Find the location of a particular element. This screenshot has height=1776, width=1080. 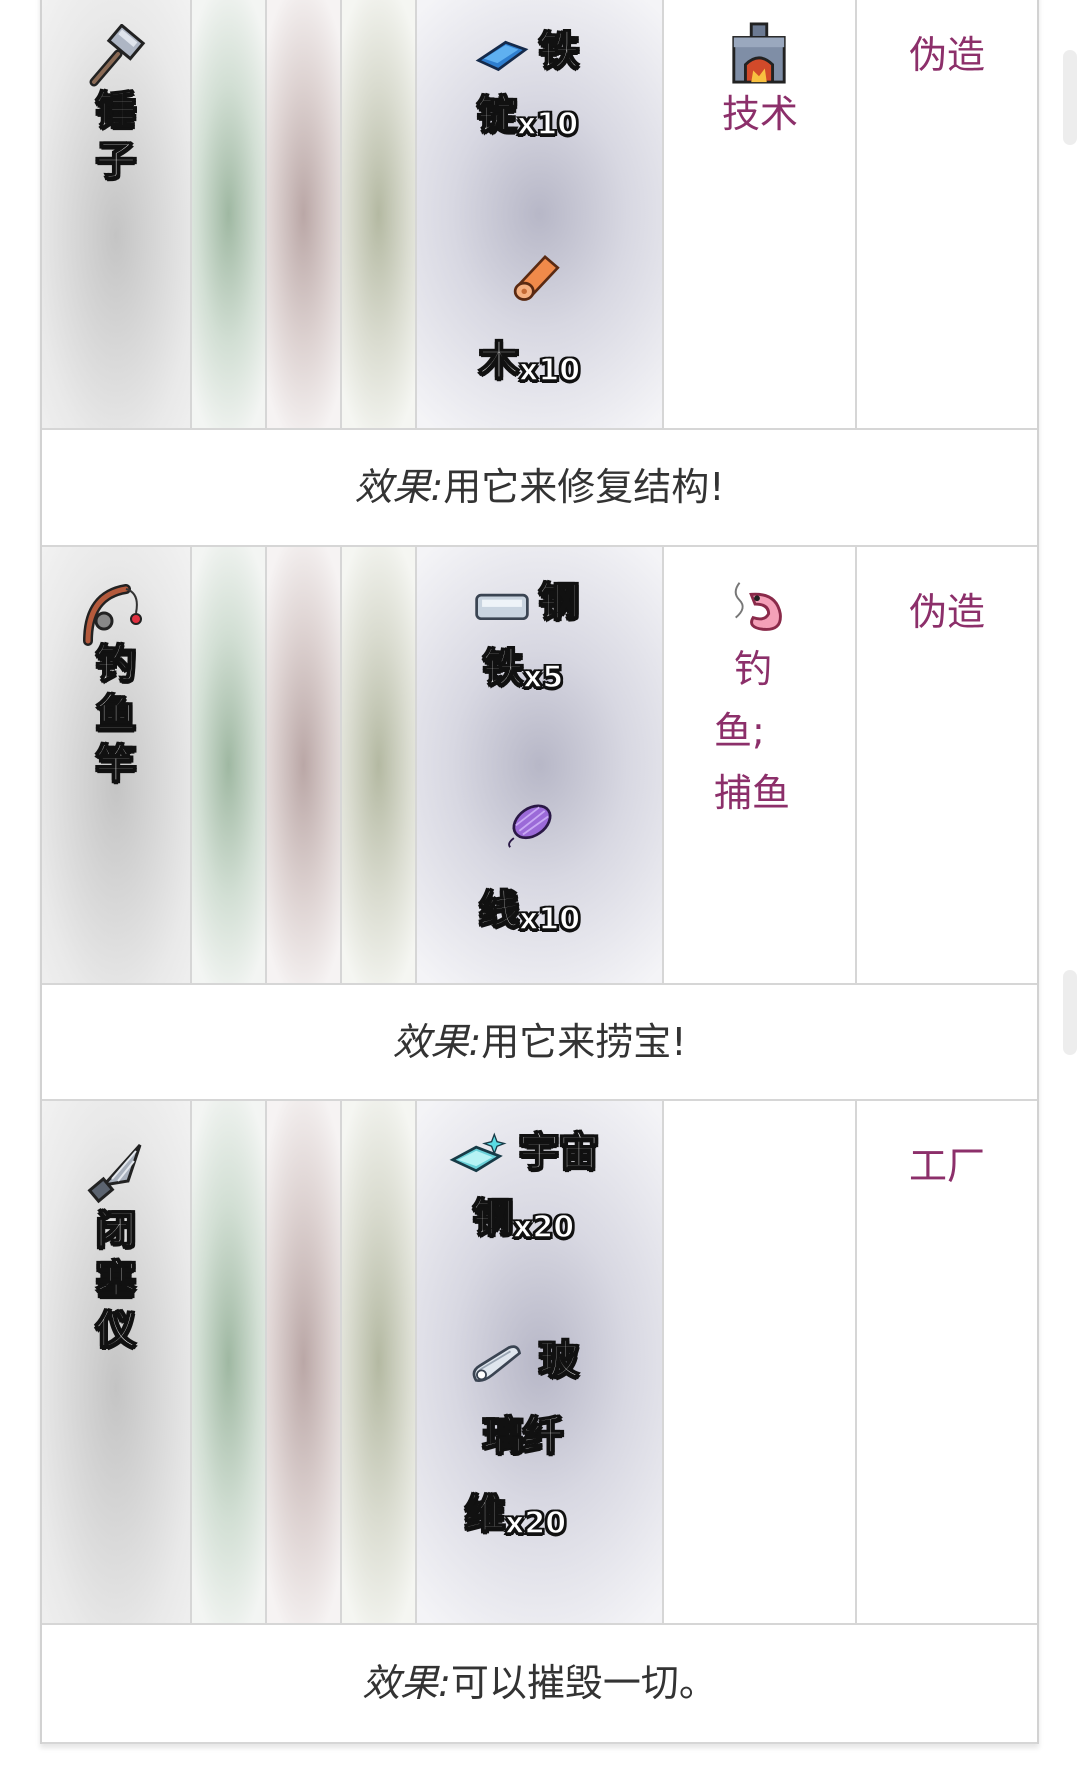

thread-icon is located at coordinates (530, 826).